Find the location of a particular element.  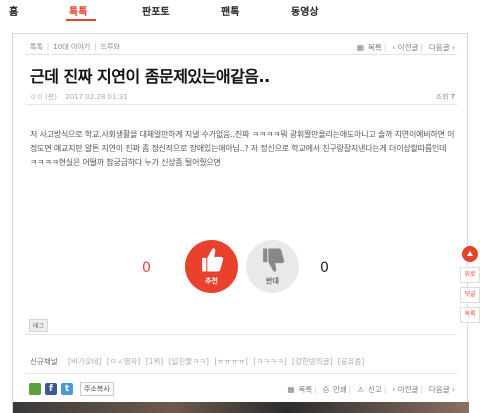

nav-video: 동영상 is located at coordinates (305, 10).